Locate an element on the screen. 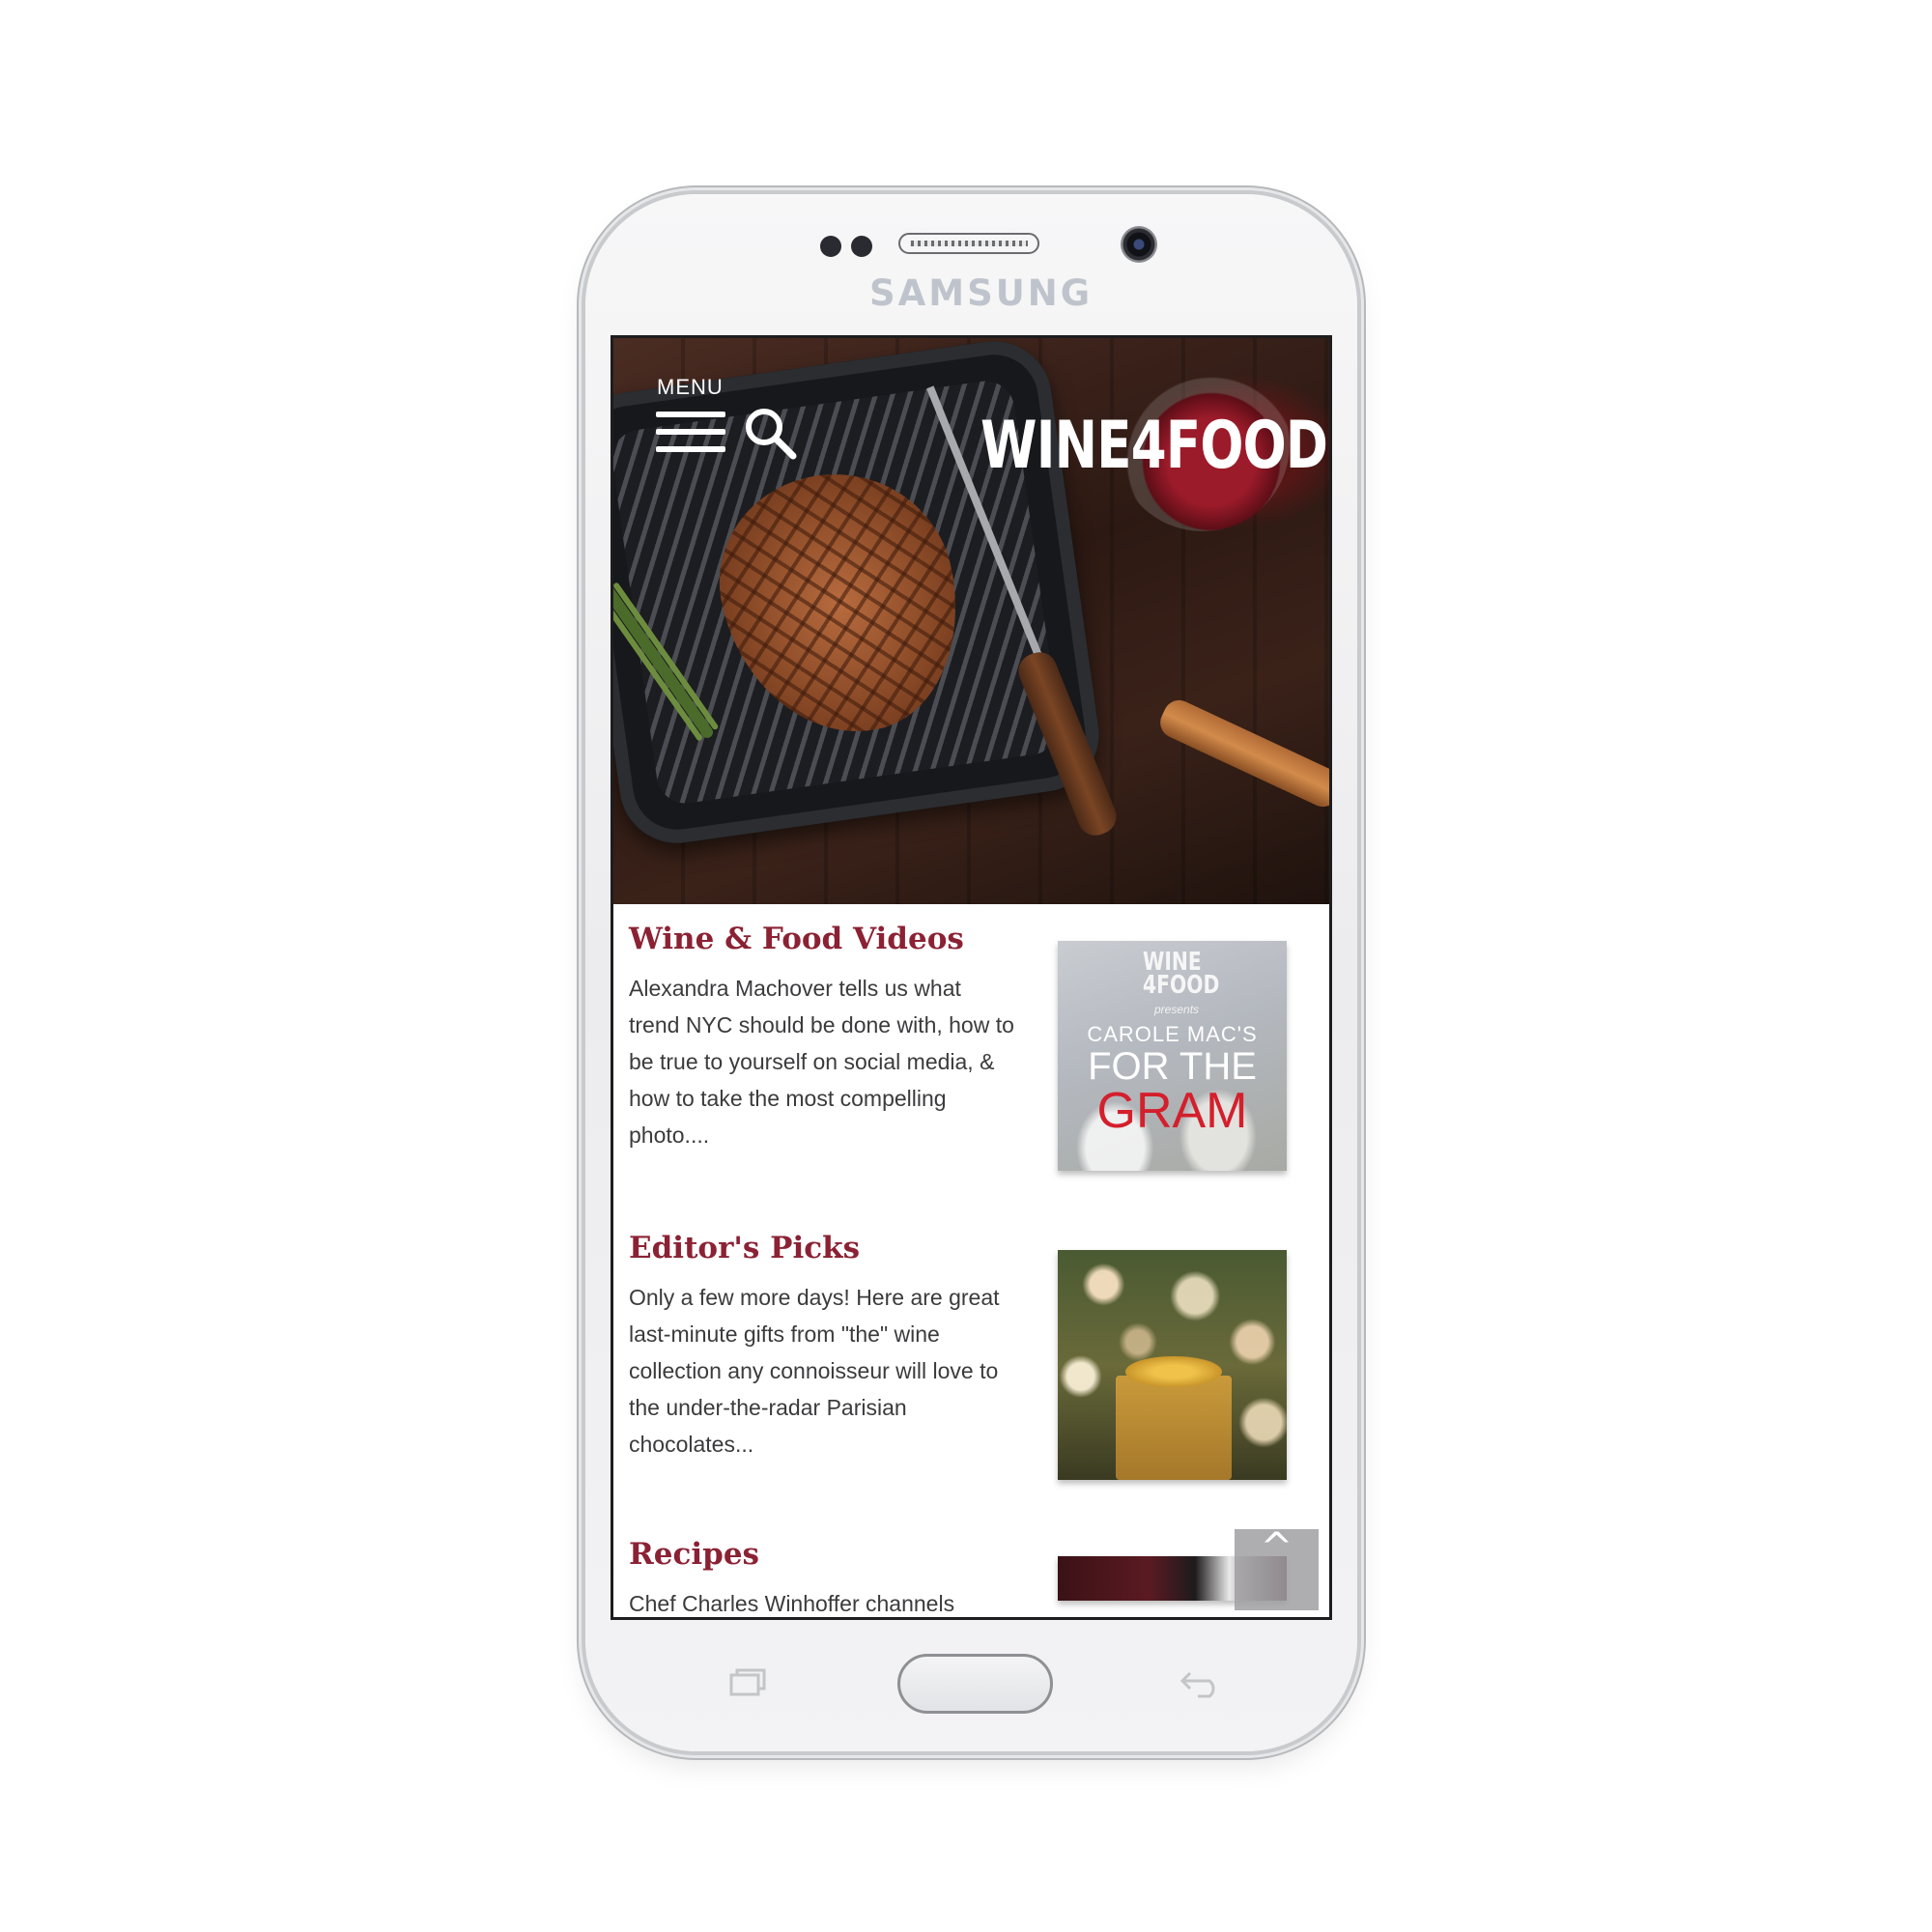 The height and width of the screenshot is (1932, 1932). search-icon is located at coordinates (770, 433).